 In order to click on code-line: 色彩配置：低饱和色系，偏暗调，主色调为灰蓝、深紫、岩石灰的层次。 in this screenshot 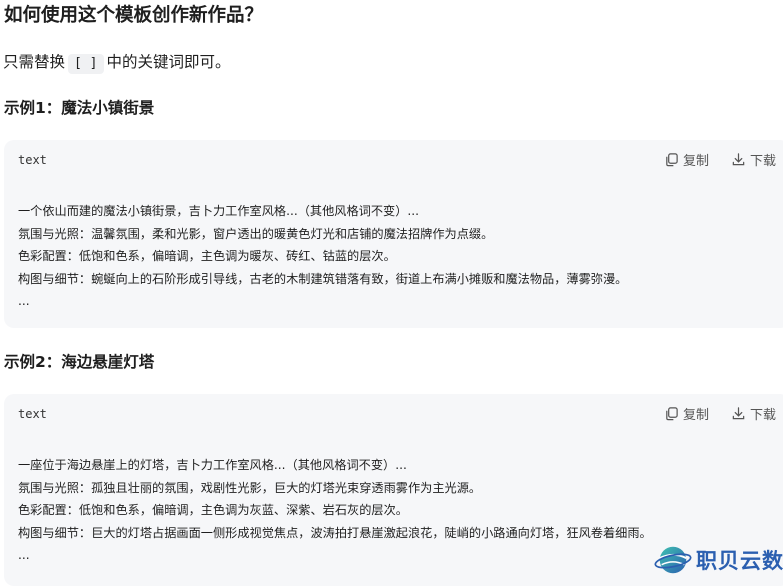, I will do `click(213, 510)`.